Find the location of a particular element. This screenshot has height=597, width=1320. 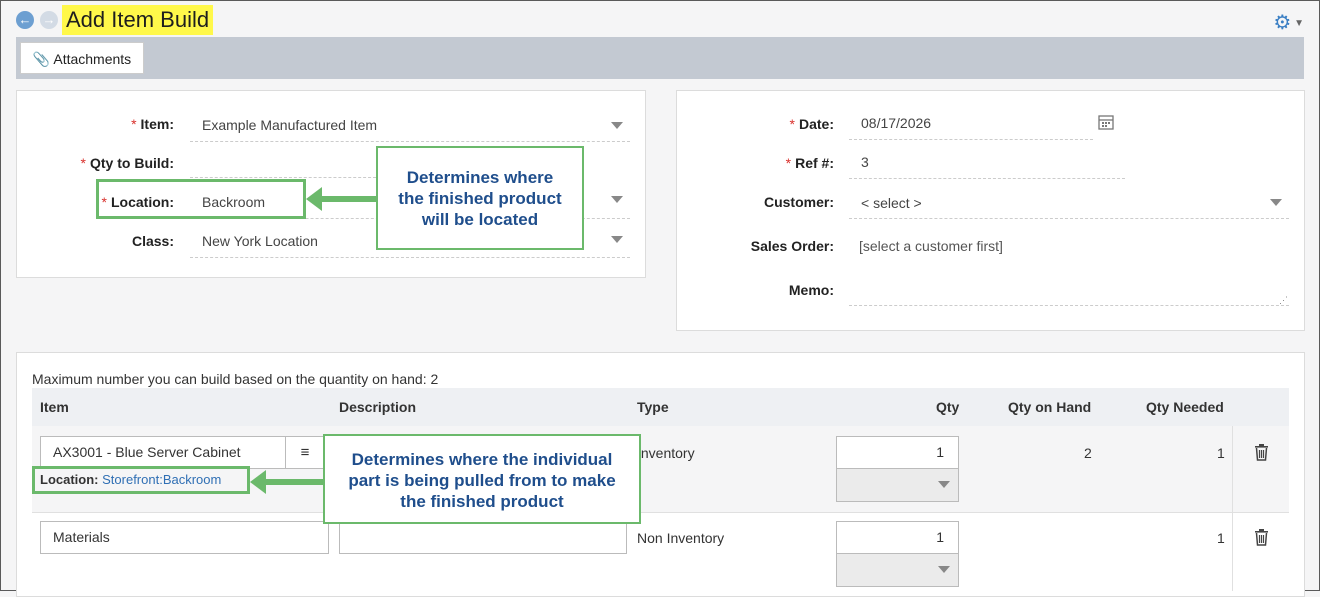

class-label: Class: is located at coordinates (152, 241).